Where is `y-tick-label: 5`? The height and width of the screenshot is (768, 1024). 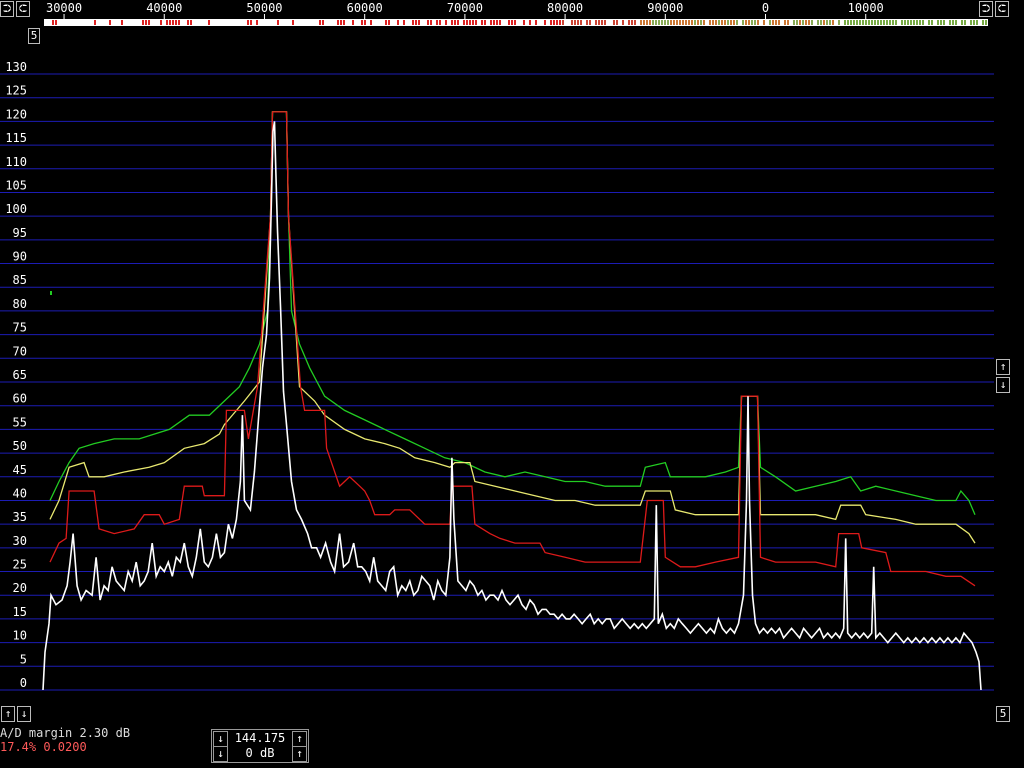 y-tick-label: 5 is located at coordinates (23, 659).